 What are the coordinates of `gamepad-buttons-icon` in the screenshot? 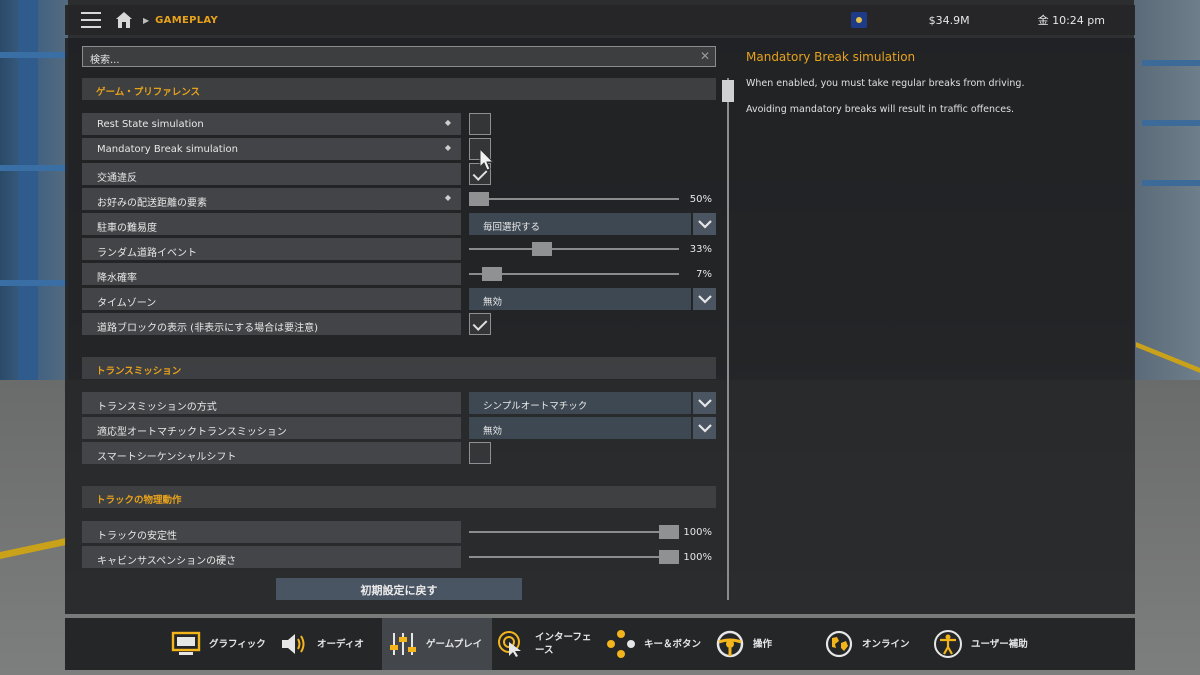 It's located at (621, 644).